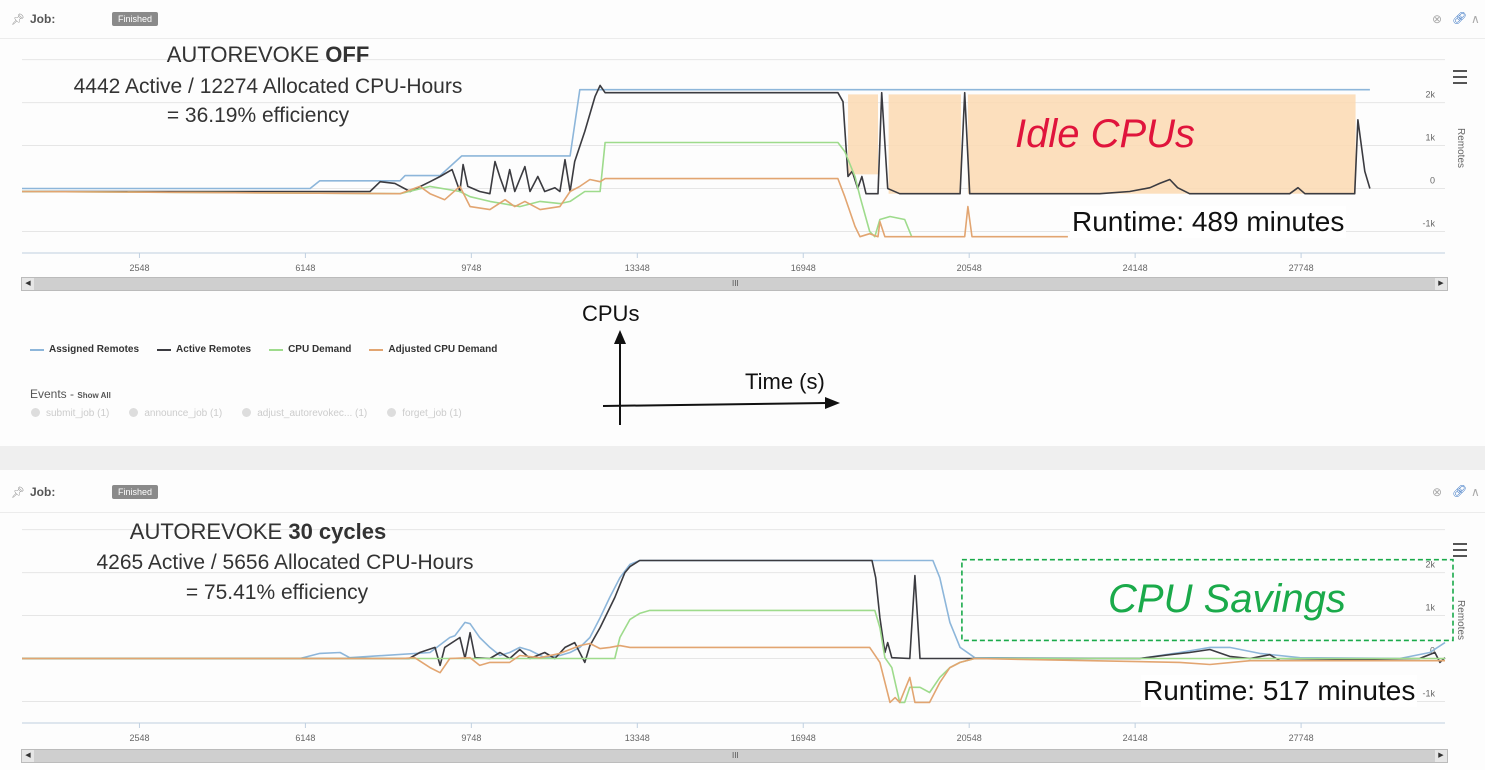 The width and height of the screenshot is (1485, 770). I want to click on efficiency-text: = 75.41% efficiency, so click(277, 592).